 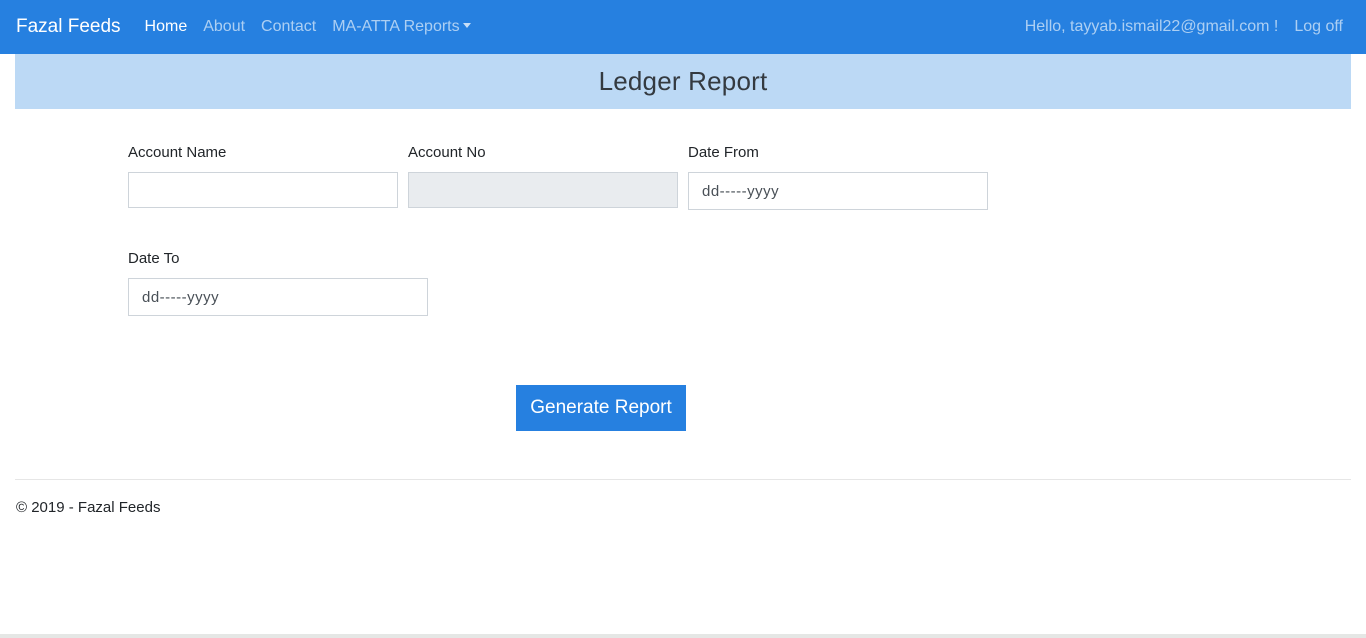 I want to click on page-title: Ledger Report, so click(x=683, y=81).